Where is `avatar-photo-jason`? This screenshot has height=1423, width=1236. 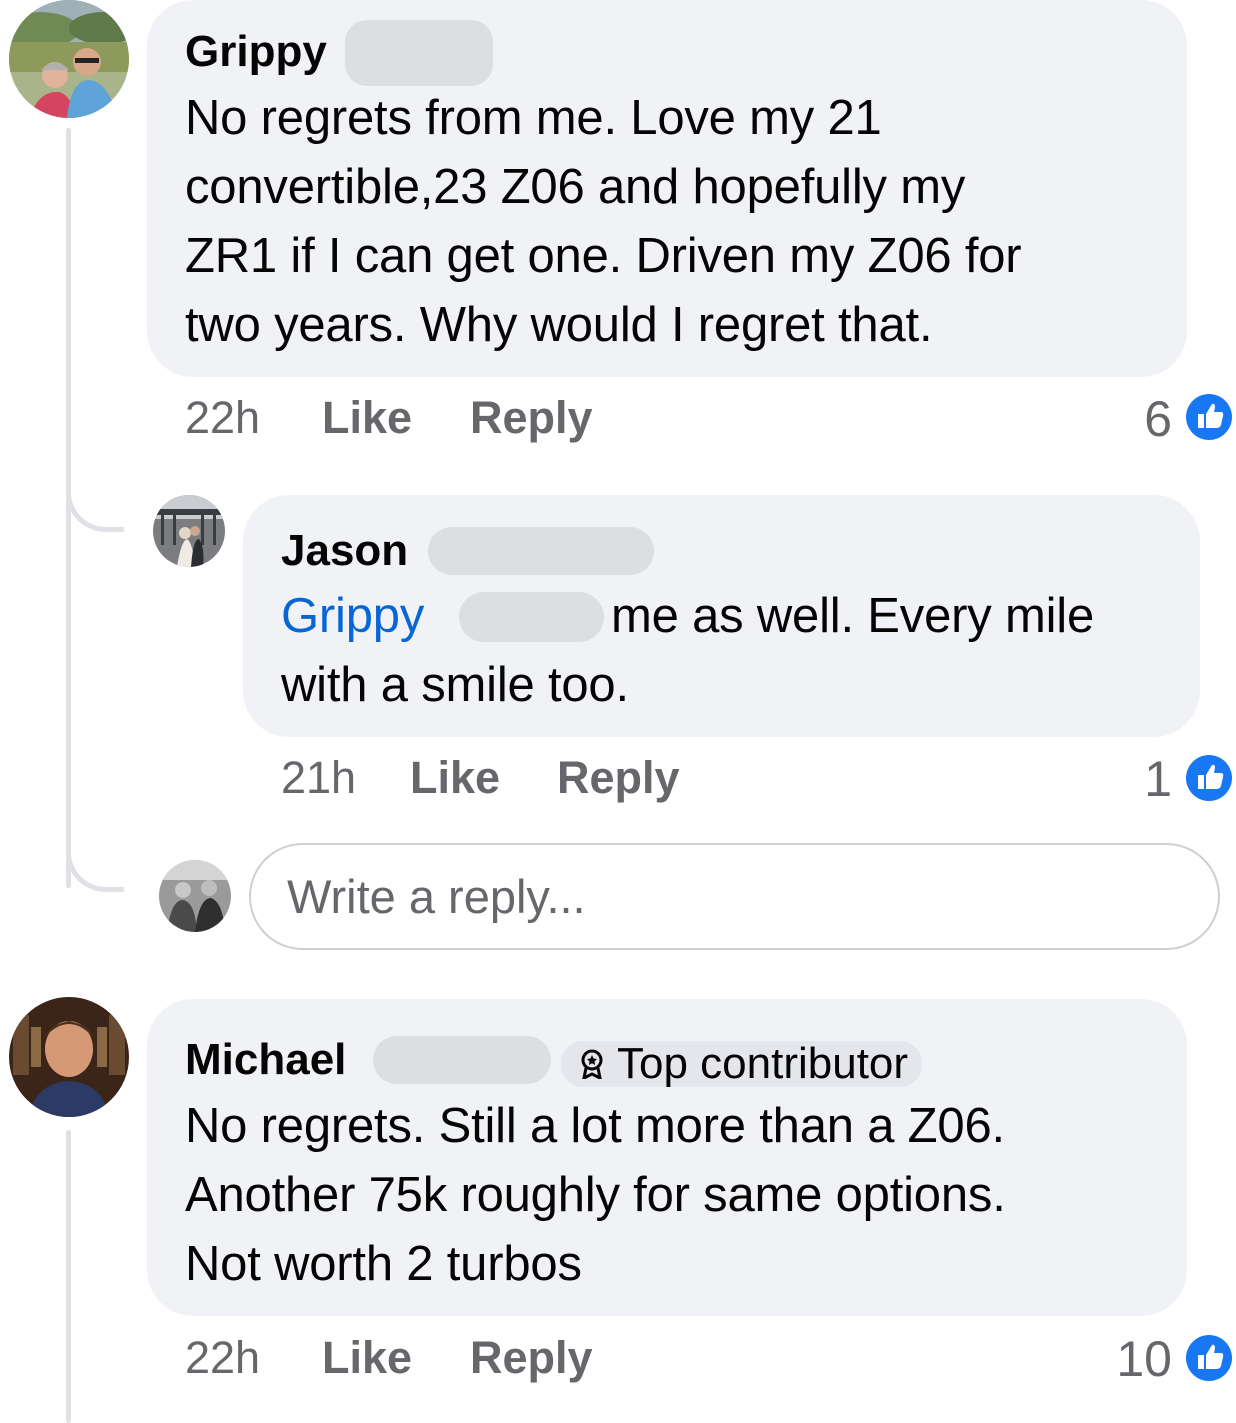 avatar-photo-jason is located at coordinates (189, 531).